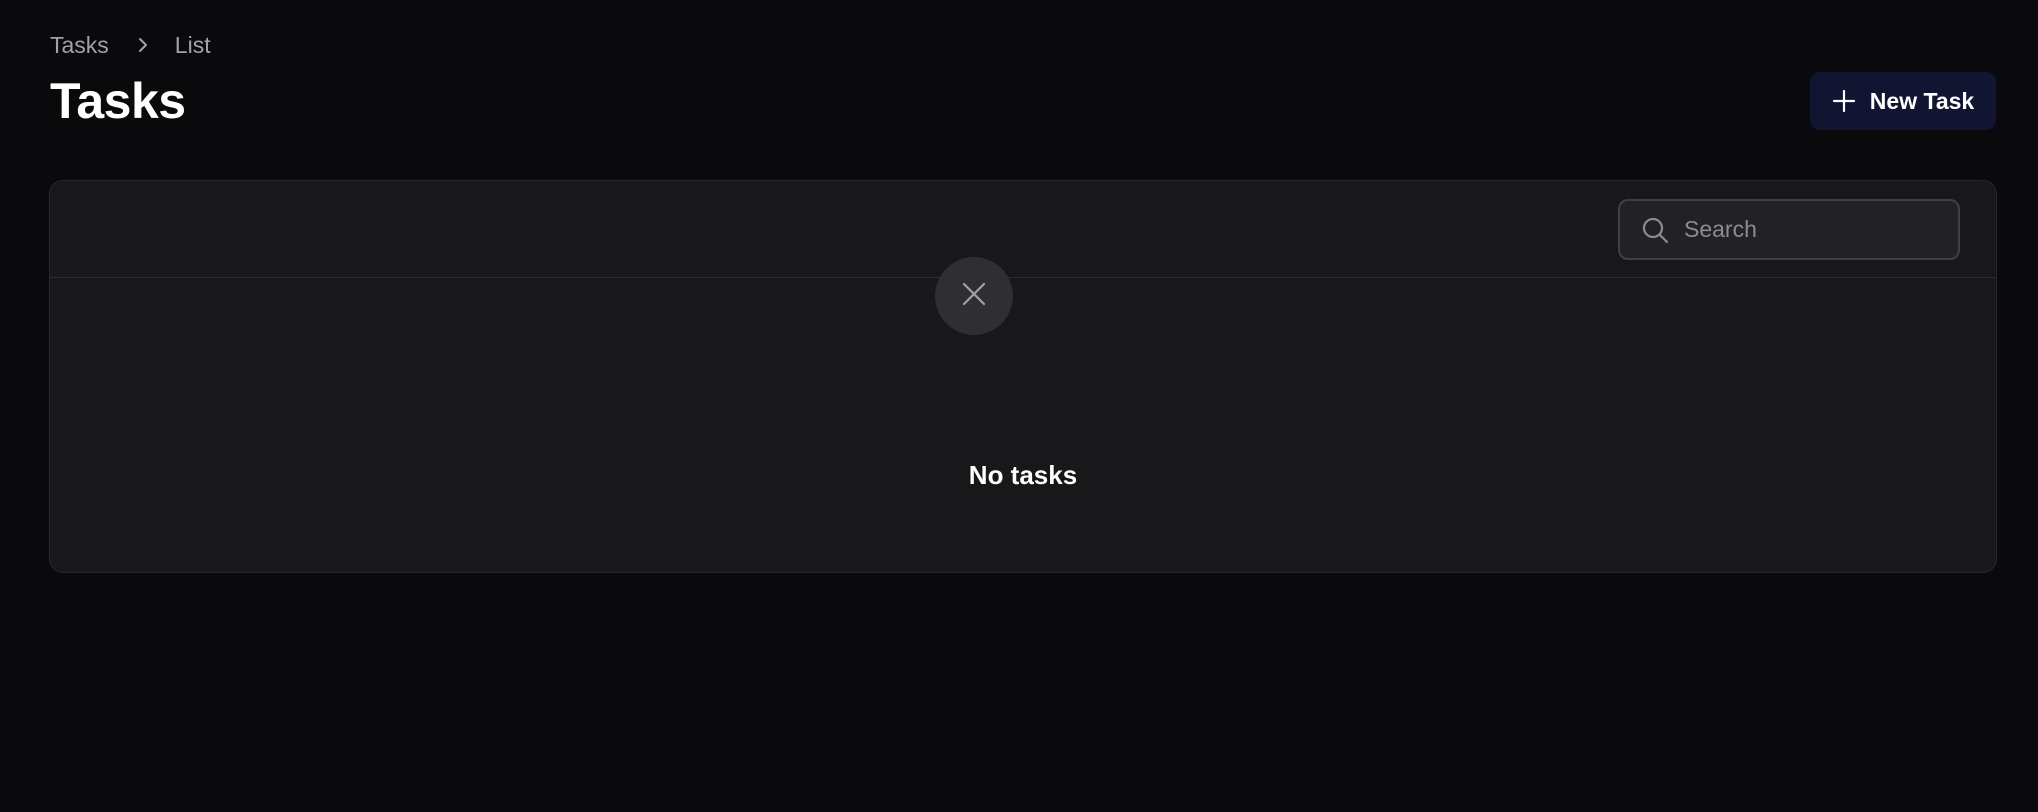 Image resolution: width=2038 pixels, height=812 pixels. What do you see at coordinates (1825, 229) in the screenshot?
I see `search-input` at bounding box center [1825, 229].